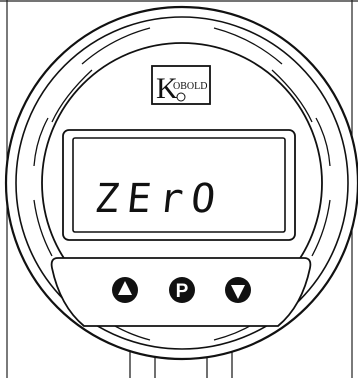 This screenshot has height=378, width=358. Describe the element at coordinates (125, 290) in the screenshot. I see `up-button` at that location.